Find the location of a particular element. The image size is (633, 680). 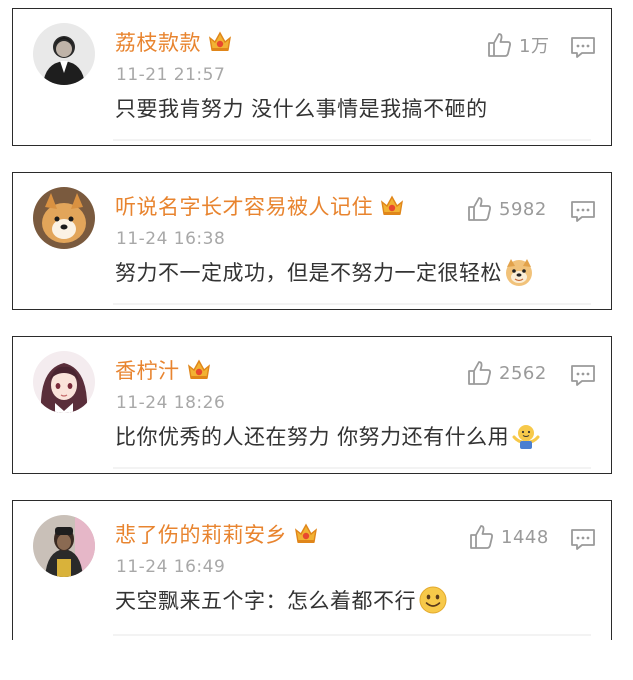

doge-emoji-icon is located at coordinates (519, 272).